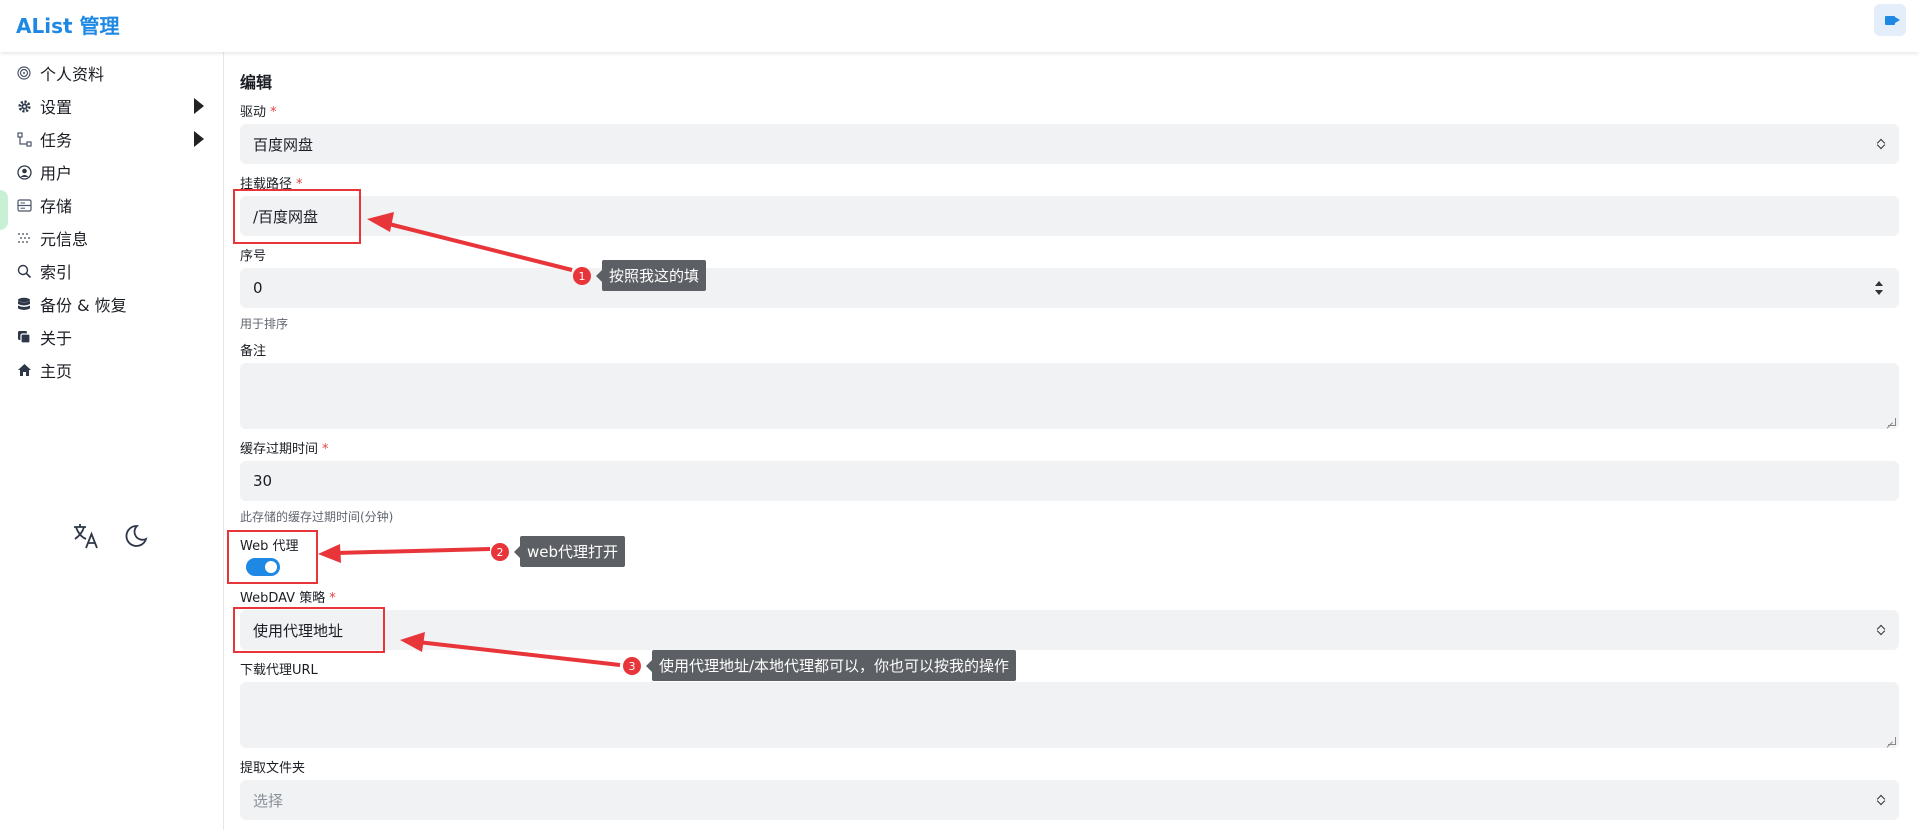 The image size is (1919, 830). What do you see at coordinates (272, 557) in the screenshot?
I see `highlight-box-web-proxy` at bounding box center [272, 557].